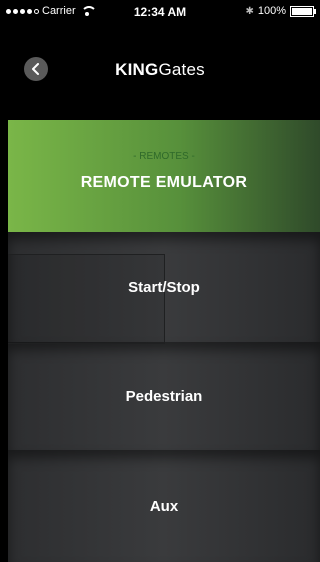 This screenshot has width=320, height=562. I want to click on logo-gates-text: Gates, so click(181, 69).